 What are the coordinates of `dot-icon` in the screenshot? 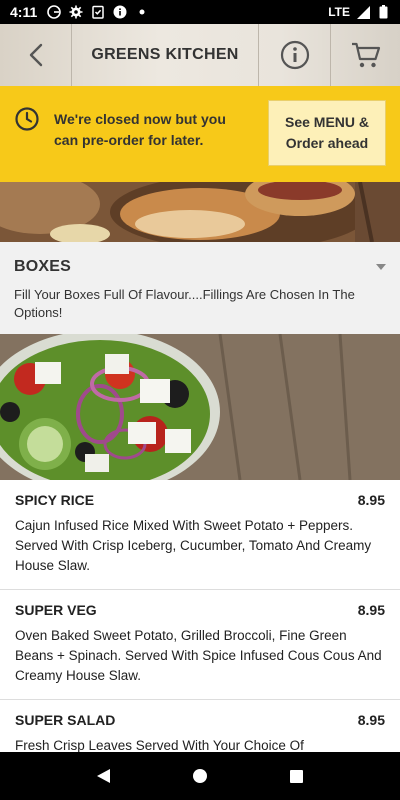 It's located at (142, 12).